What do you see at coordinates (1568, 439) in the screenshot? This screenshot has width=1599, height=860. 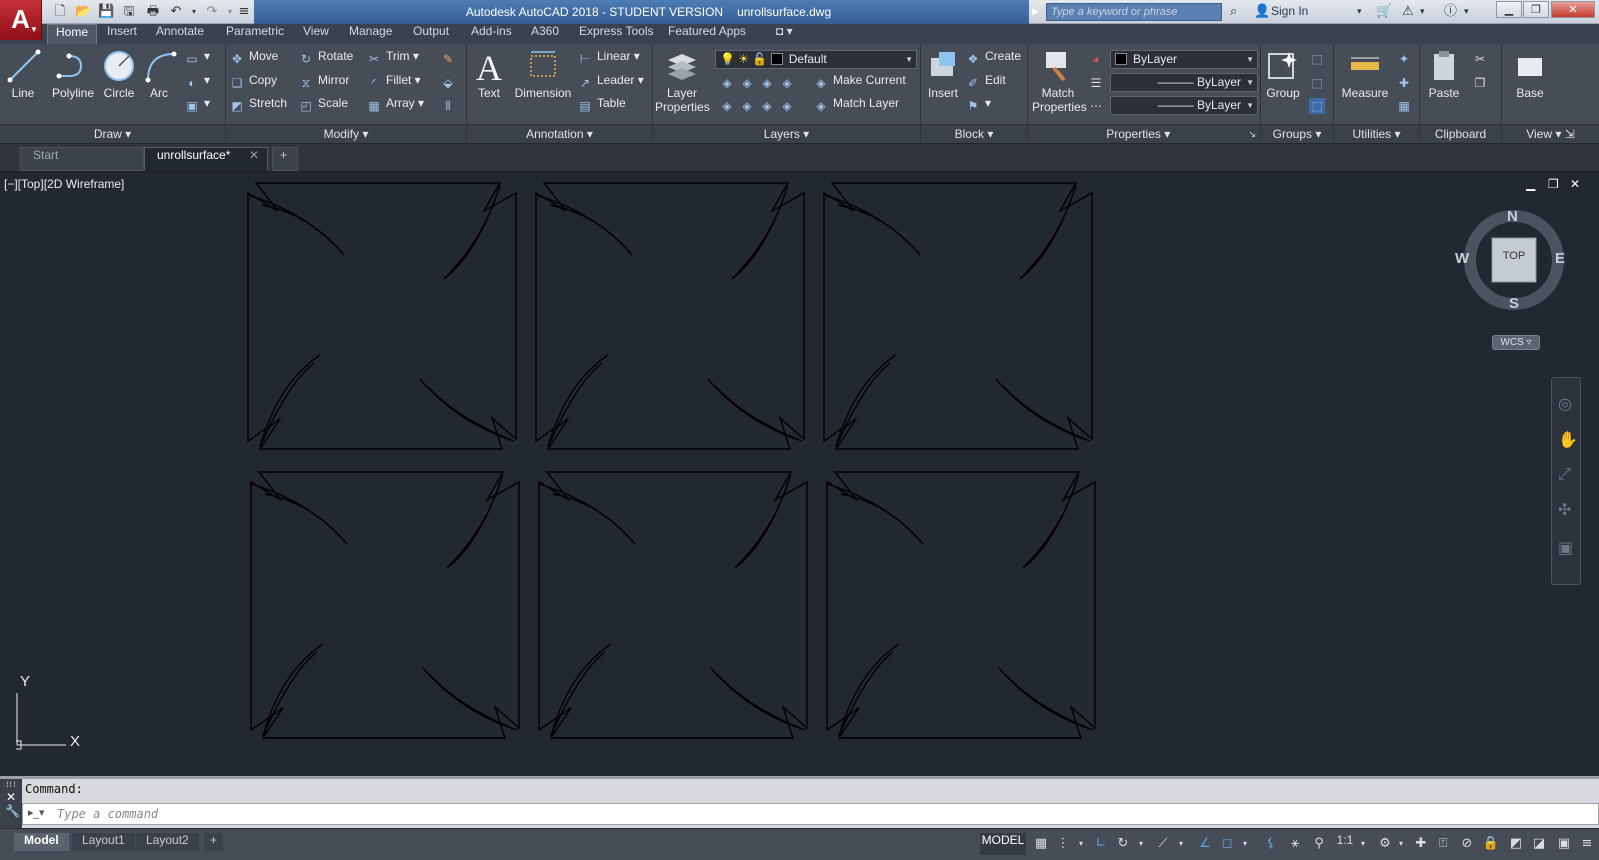 I see `pan-icon: ✋` at bounding box center [1568, 439].